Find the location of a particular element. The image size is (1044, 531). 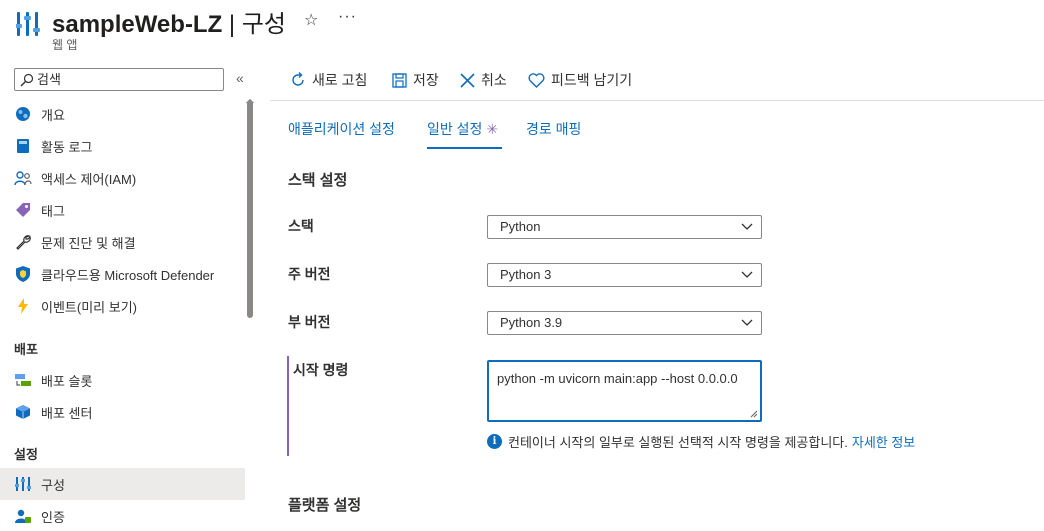

resize-handle-icon is located at coordinates (754, 414).